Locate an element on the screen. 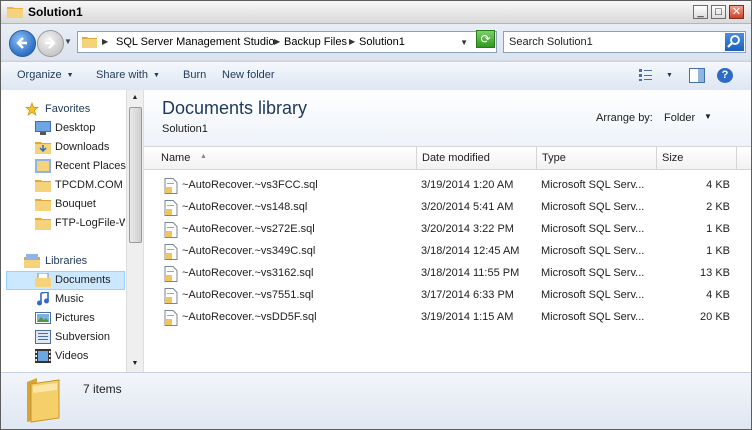 This screenshot has width=752, height=430. nav-favorites: Favorites is located at coordinates (63, 109).